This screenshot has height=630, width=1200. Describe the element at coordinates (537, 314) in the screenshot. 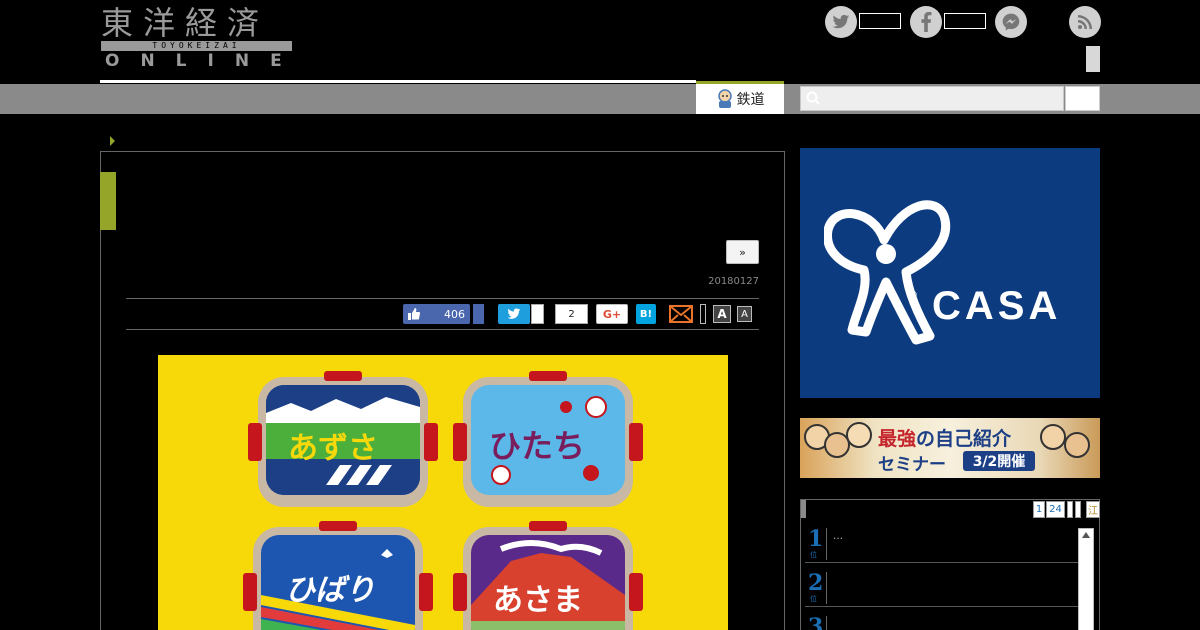

I see `tweet-count` at that location.